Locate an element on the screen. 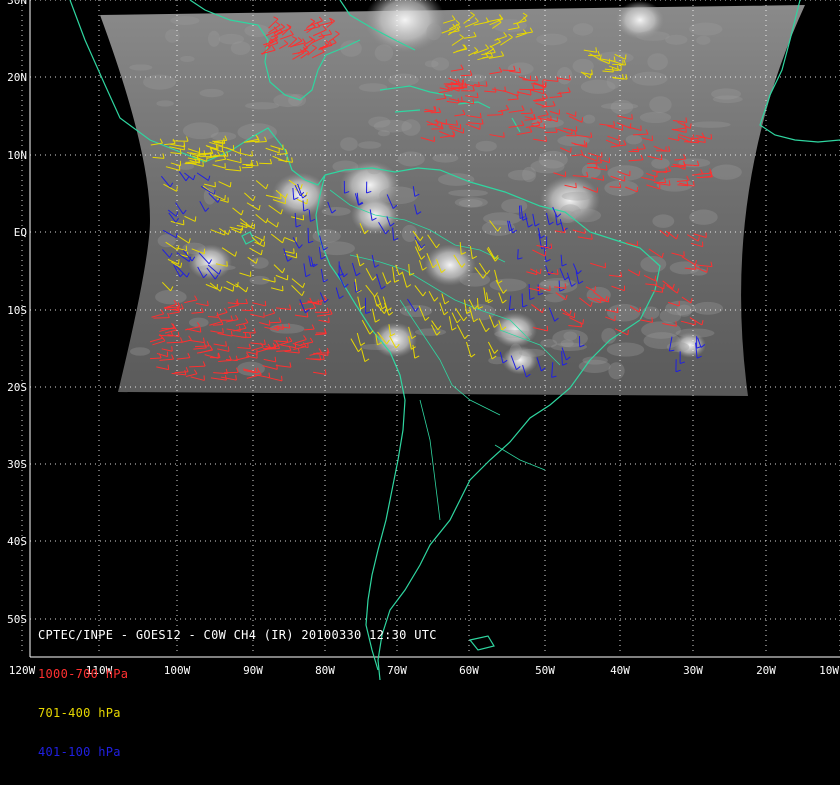 The width and height of the screenshot is (840, 785). longitude-label: 50W is located at coordinates (545, 670).